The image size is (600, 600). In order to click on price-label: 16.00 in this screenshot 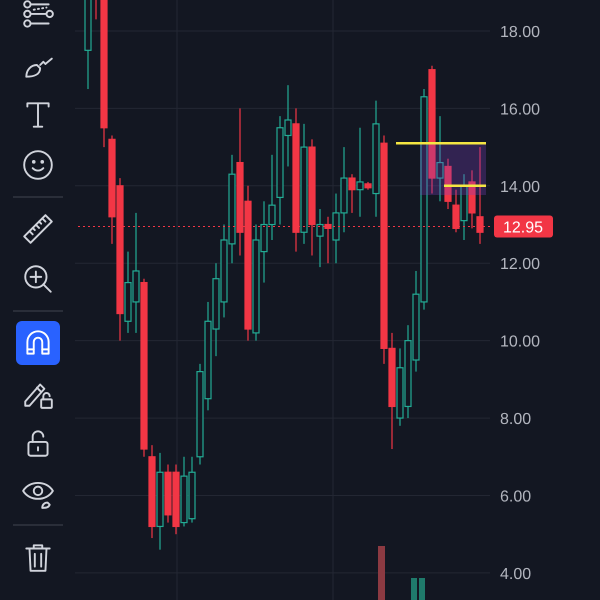, I will do `click(520, 109)`.